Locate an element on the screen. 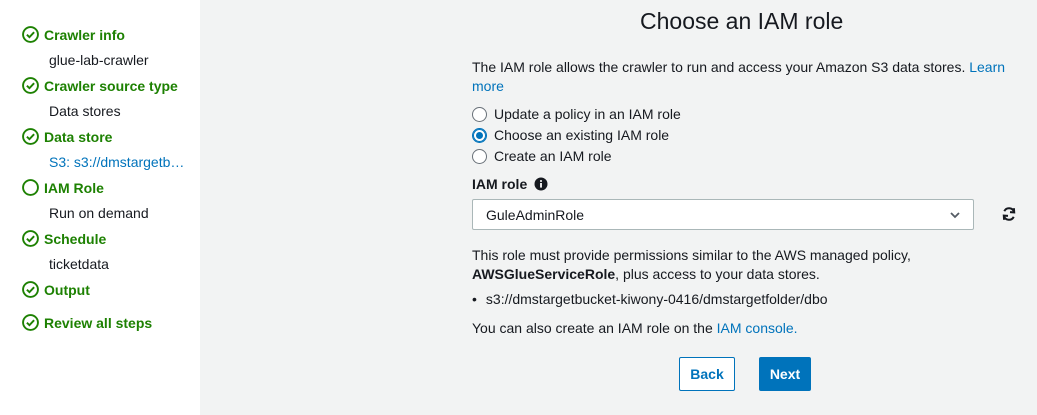 This screenshot has height=415, width=1037. step-label: Data store is located at coordinates (78, 136).